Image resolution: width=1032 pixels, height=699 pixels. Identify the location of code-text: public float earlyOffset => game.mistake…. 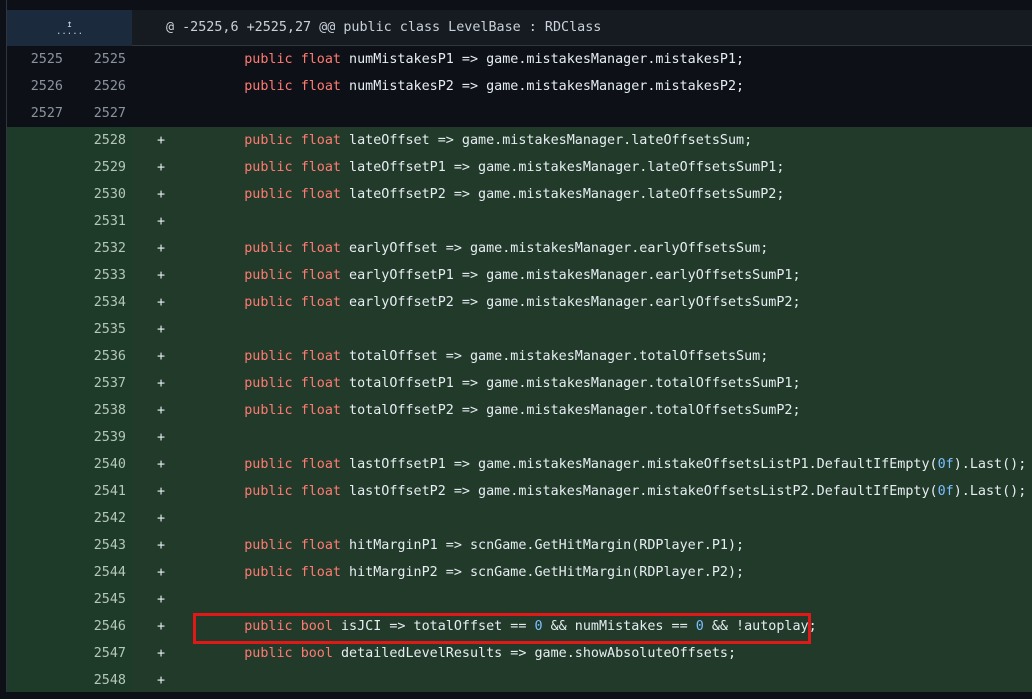
(490, 248).